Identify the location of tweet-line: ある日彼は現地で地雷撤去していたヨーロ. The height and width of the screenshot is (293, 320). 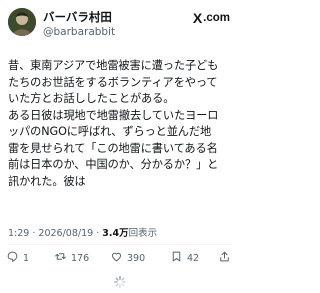
(113, 115).